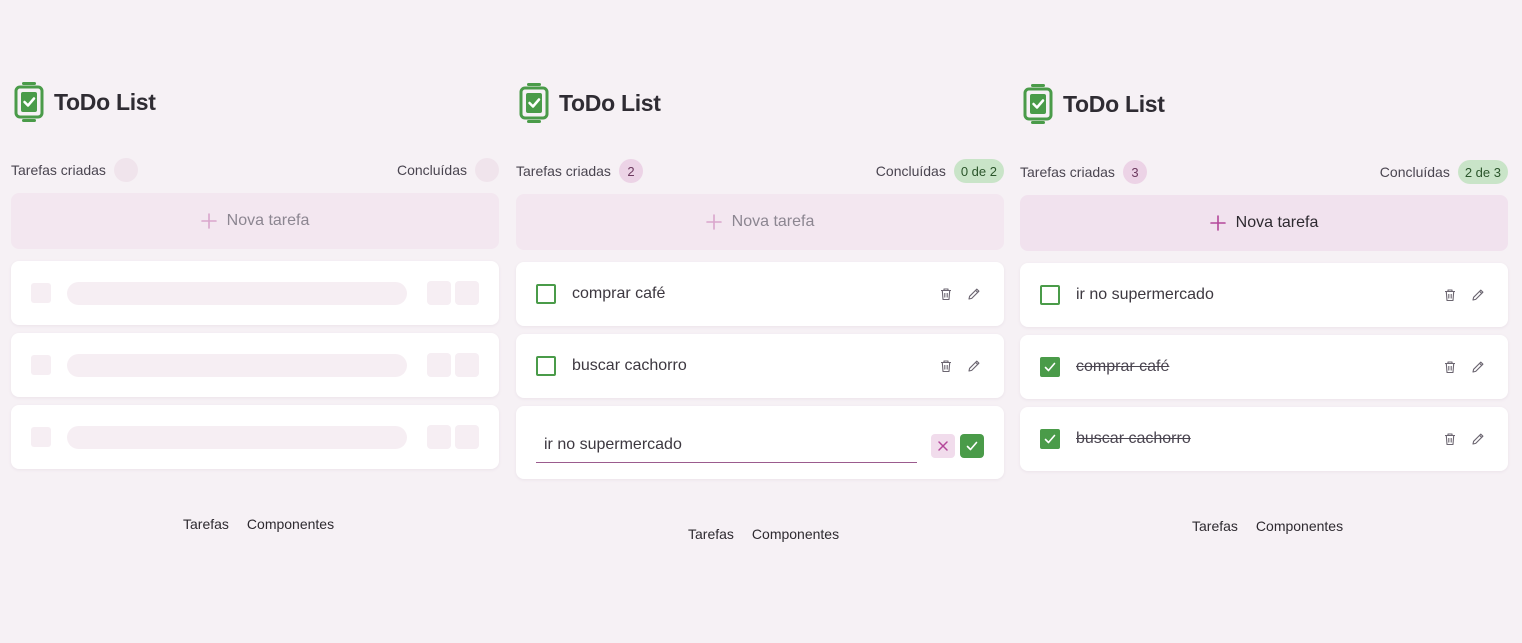 Image resolution: width=1522 pixels, height=643 pixels. Describe the element at coordinates (255, 170) in the screenshot. I see `stats-bar: Tarefas criadas Concluídas` at that location.